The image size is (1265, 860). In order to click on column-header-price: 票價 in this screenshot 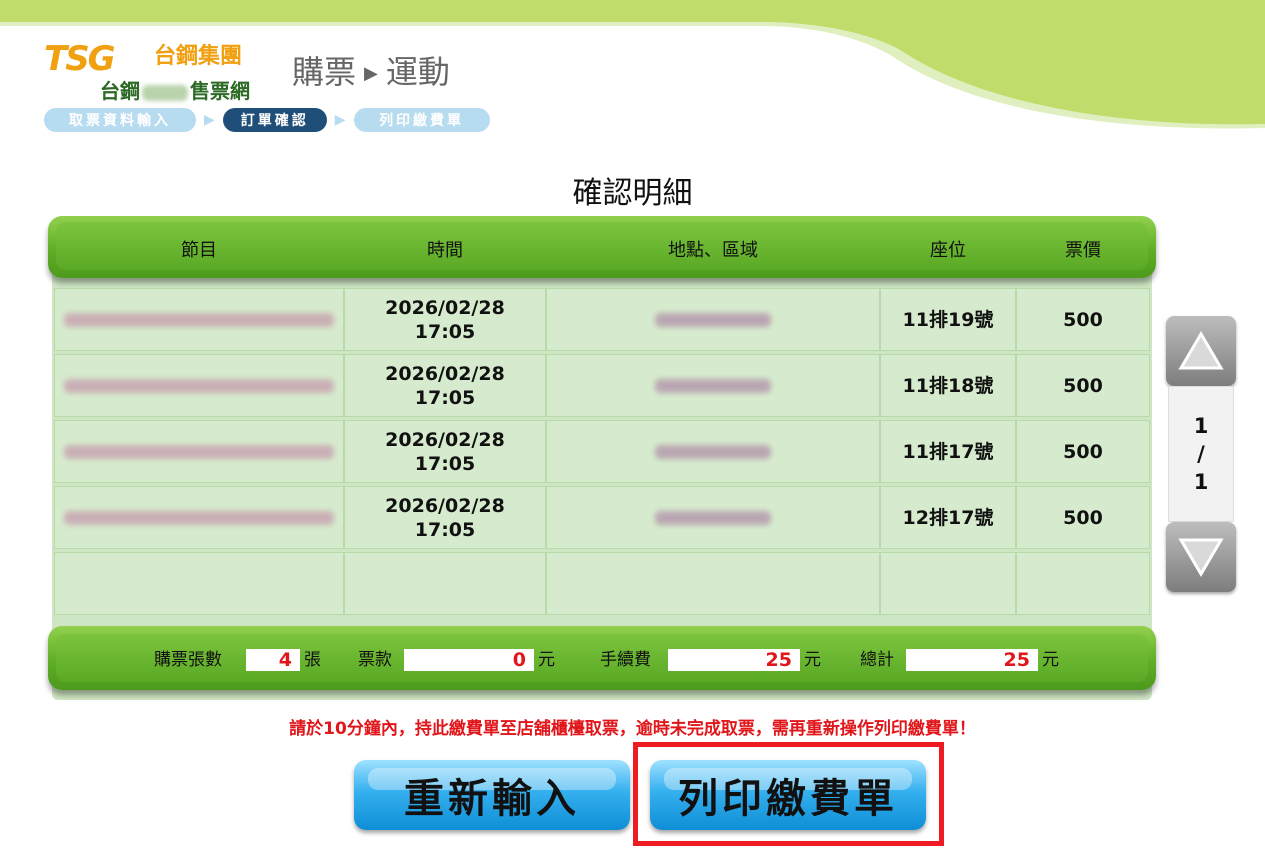, I will do `click(1083, 250)`.